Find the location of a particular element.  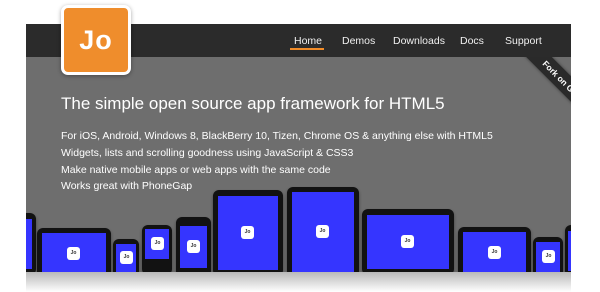

device-tablet-landscape: Jo is located at coordinates (74, 250).